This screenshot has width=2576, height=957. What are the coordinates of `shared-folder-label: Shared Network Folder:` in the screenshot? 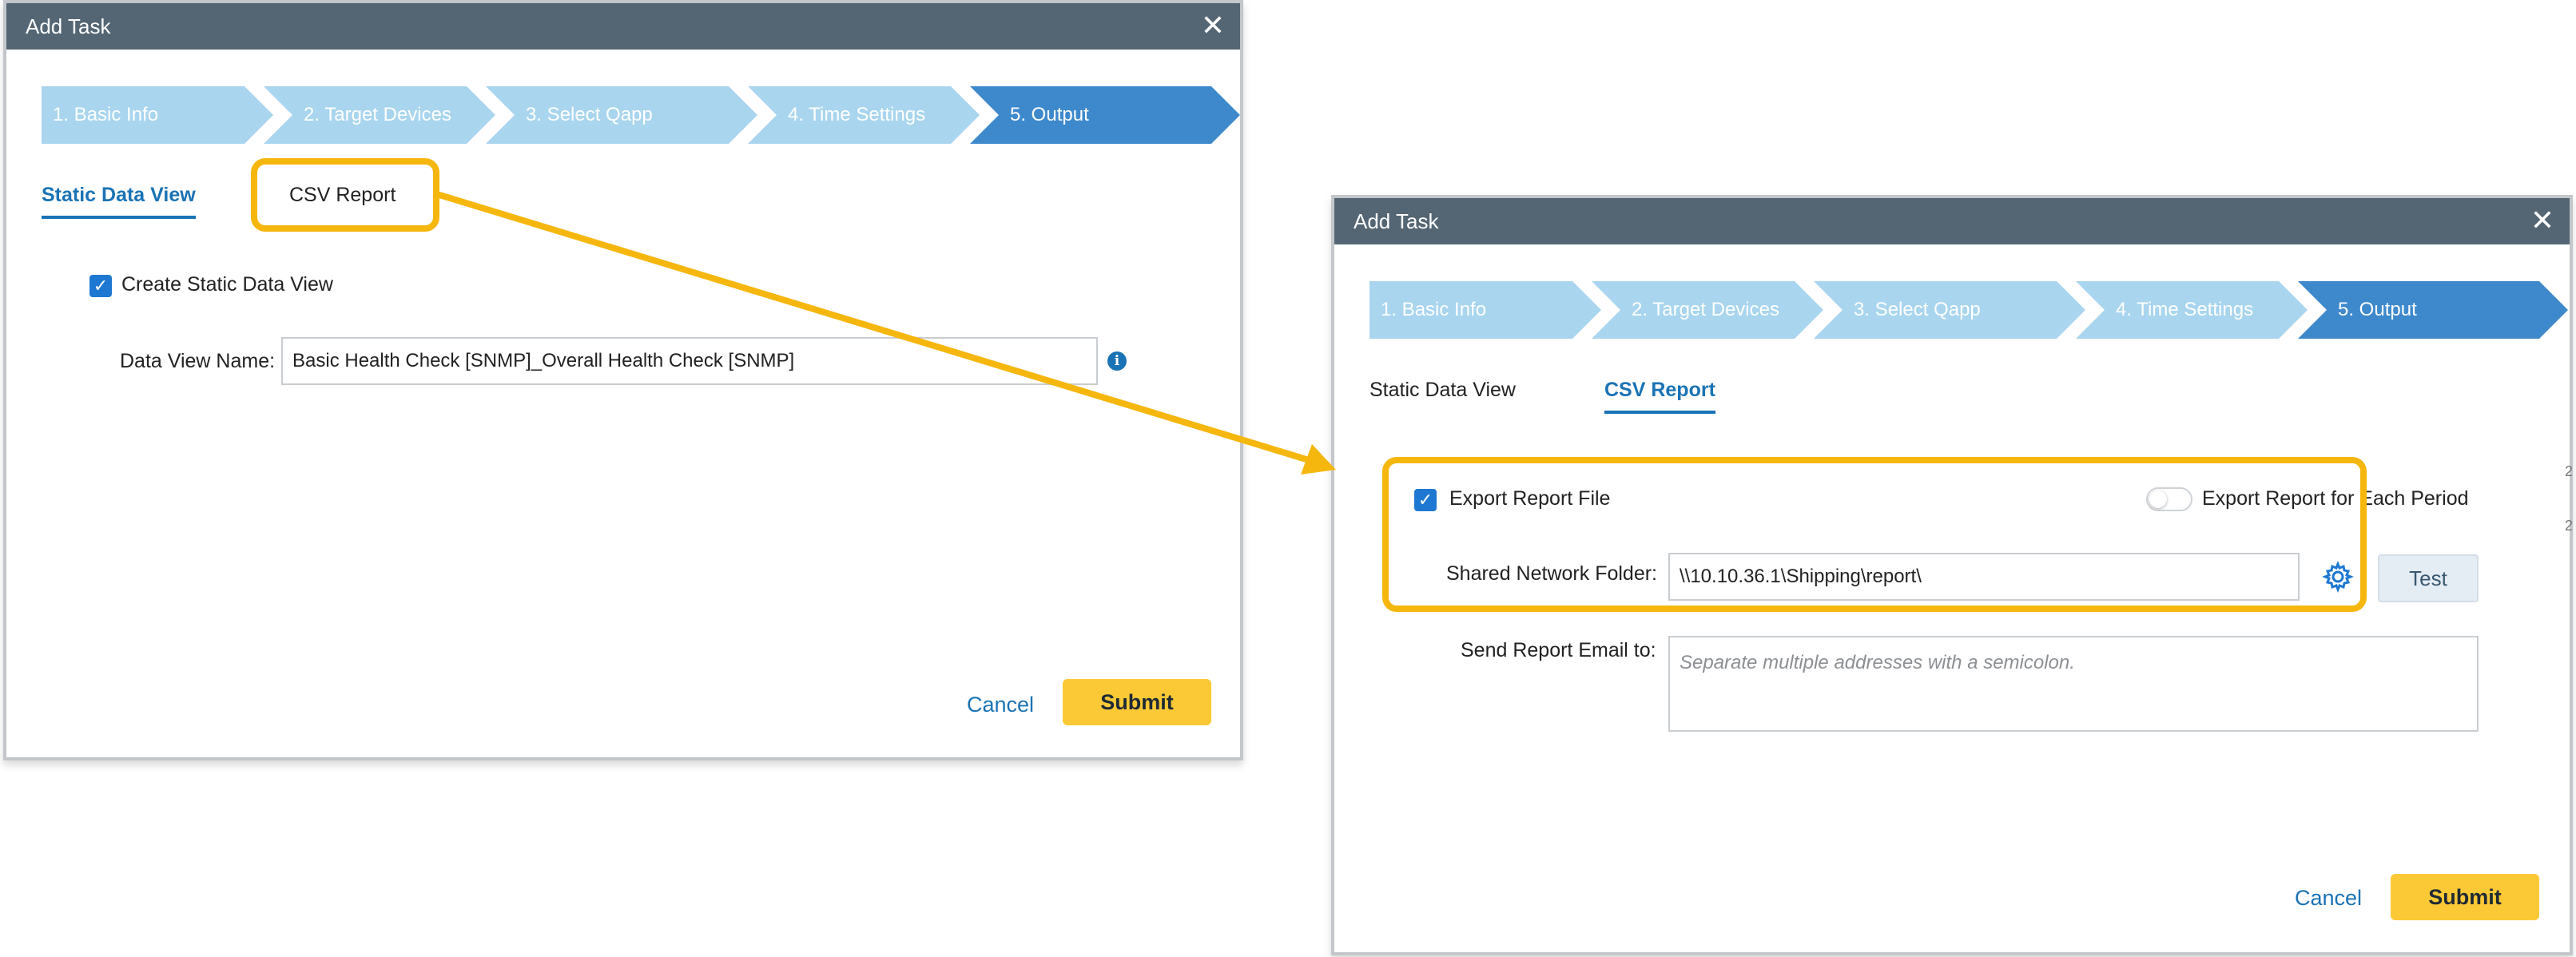 It's located at (1552, 573).